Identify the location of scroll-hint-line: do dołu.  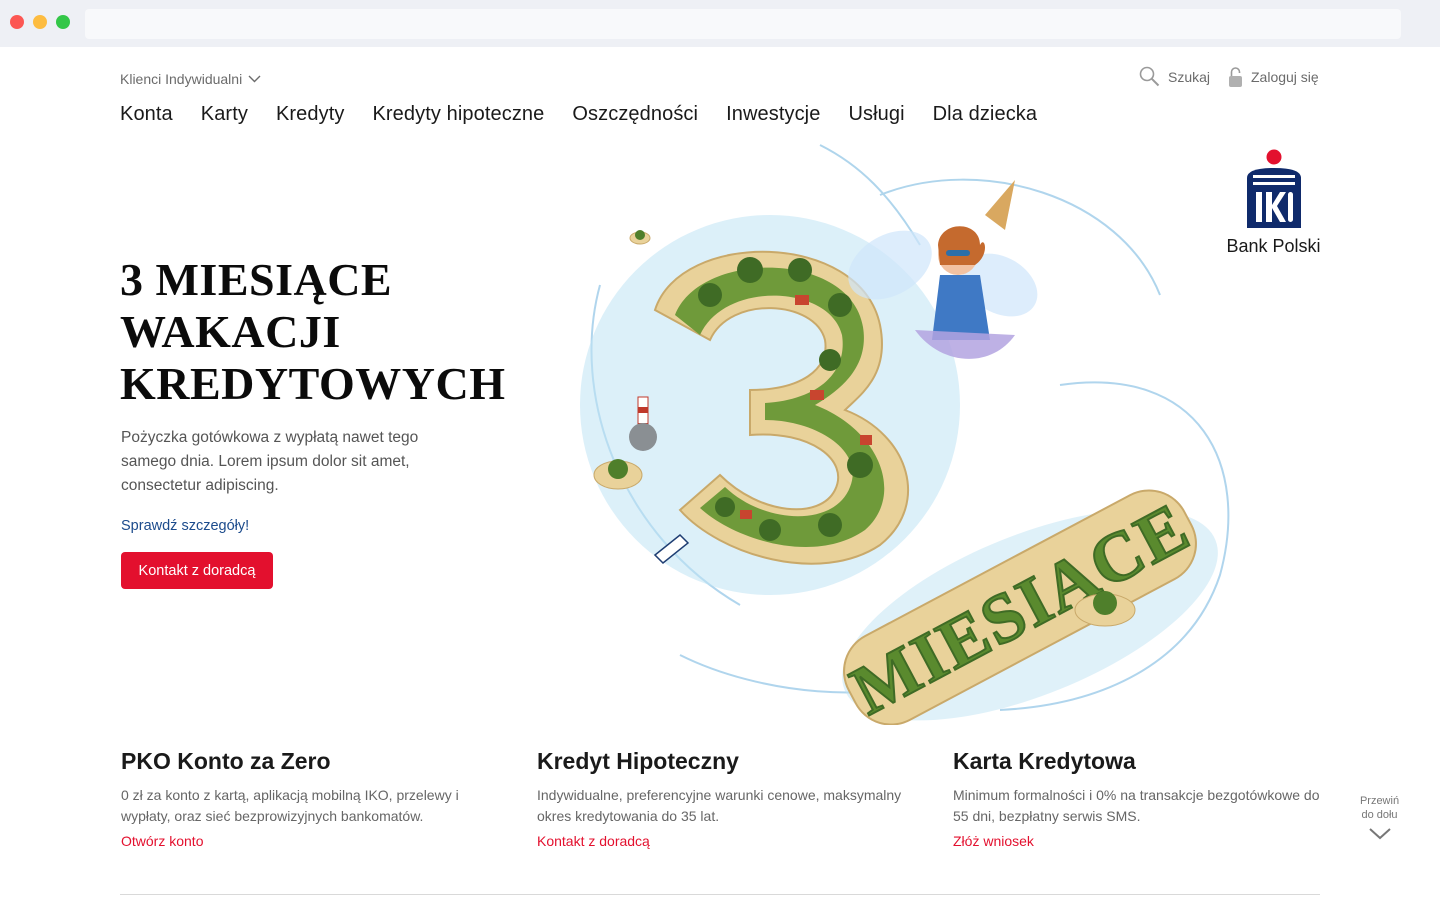
(1379, 815).